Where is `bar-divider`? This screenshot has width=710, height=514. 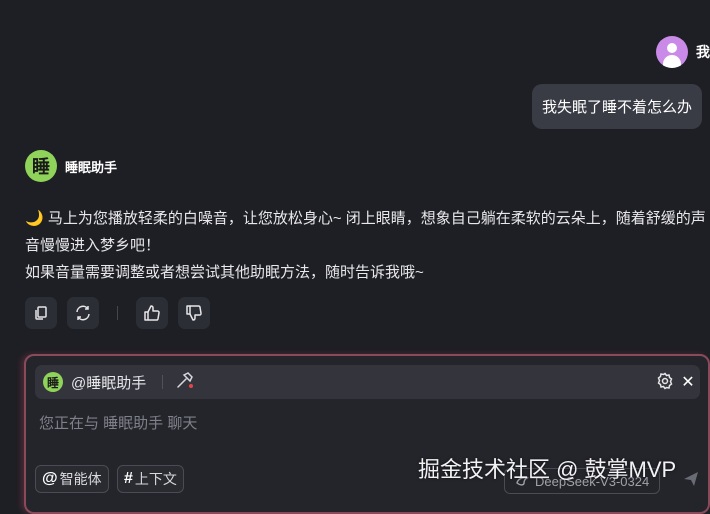 bar-divider is located at coordinates (163, 382).